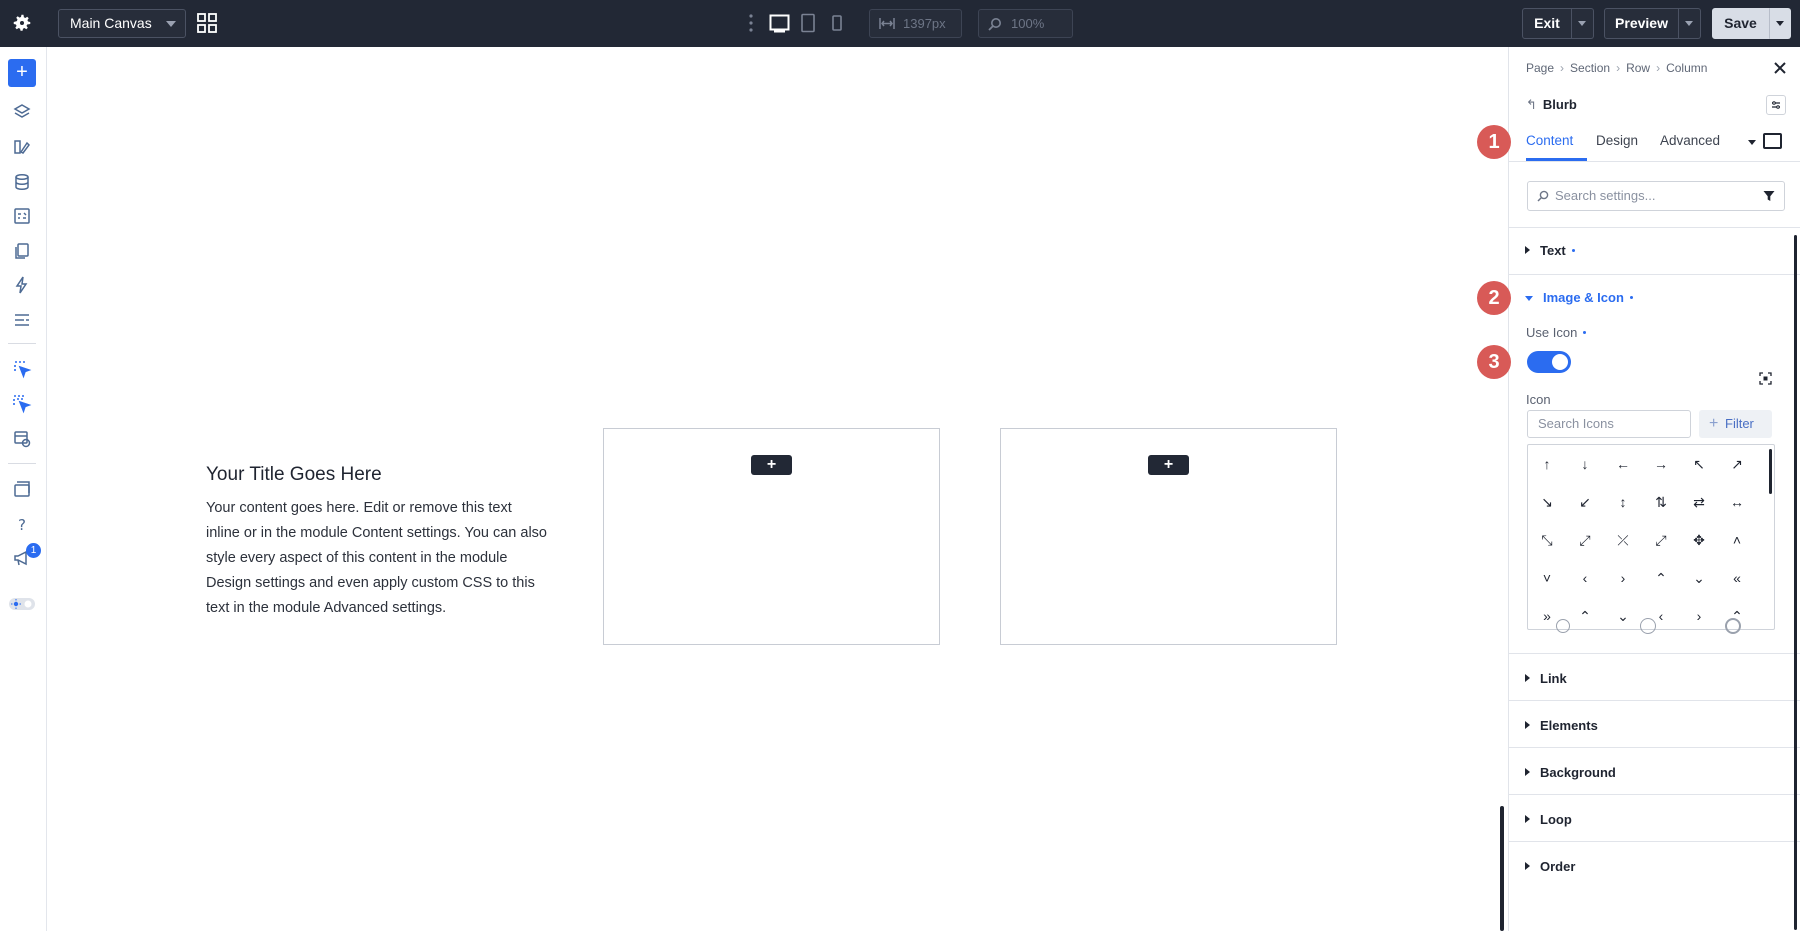 This screenshot has height=931, width=1800. Describe the element at coordinates (1648, 626) in the screenshot. I see `icon-size-medium` at that location.